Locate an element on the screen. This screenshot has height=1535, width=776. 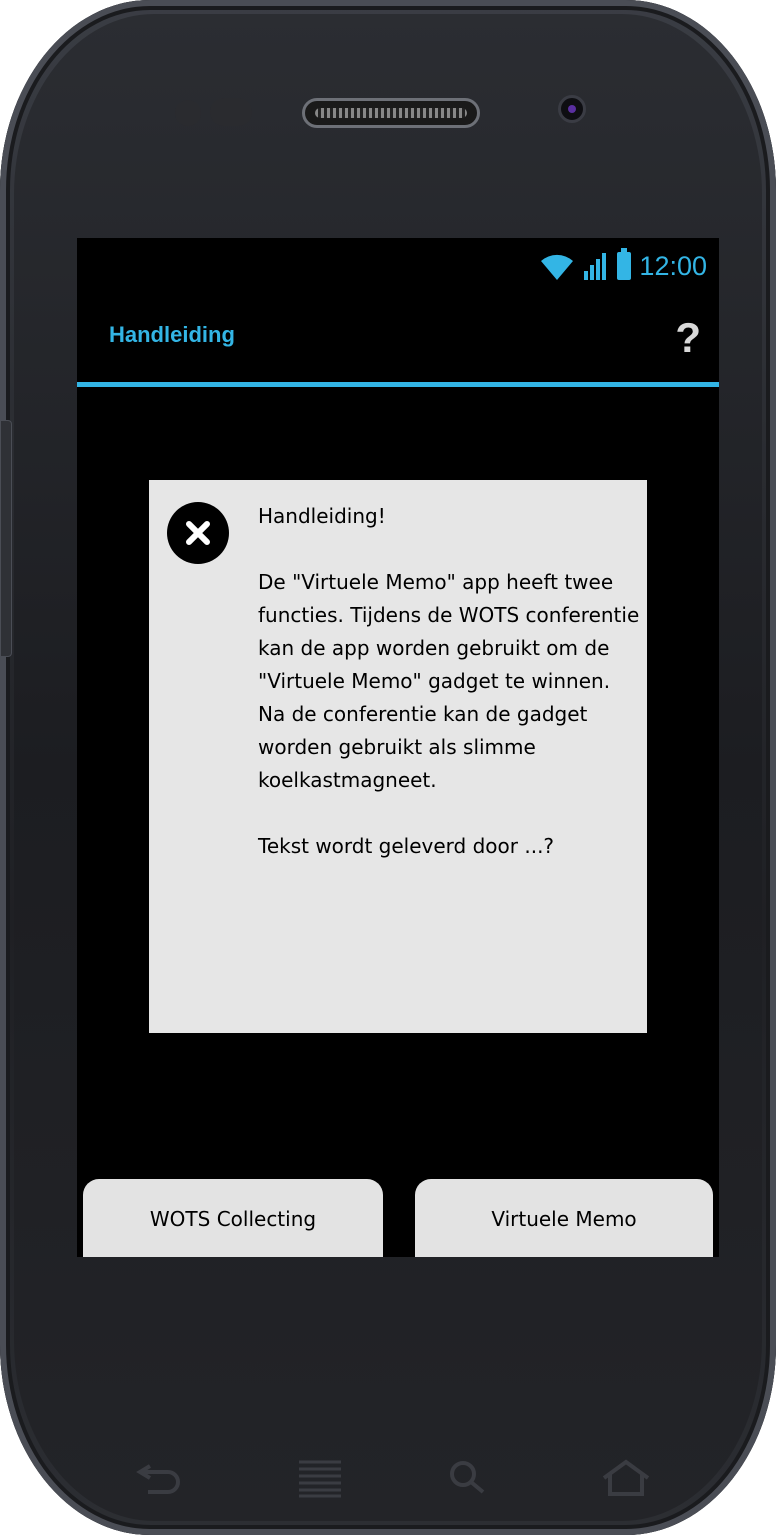
wifi-icon is located at coordinates (557, 267).